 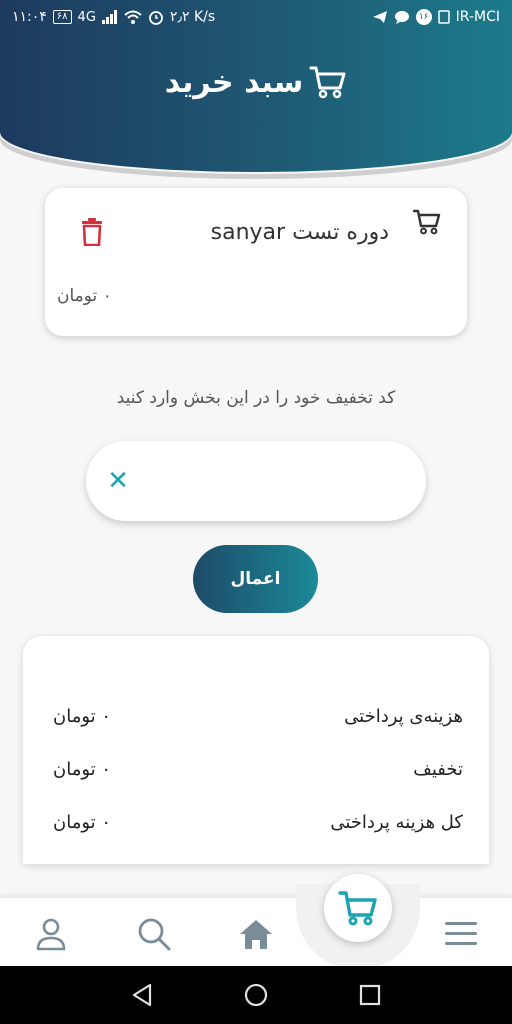 What do you see at coordinates (258, 716) in the screenshot?
I see `summary-row-payment: هزینه‌ی پرداختی ۰ تومان` at bounding box center [258, 716].